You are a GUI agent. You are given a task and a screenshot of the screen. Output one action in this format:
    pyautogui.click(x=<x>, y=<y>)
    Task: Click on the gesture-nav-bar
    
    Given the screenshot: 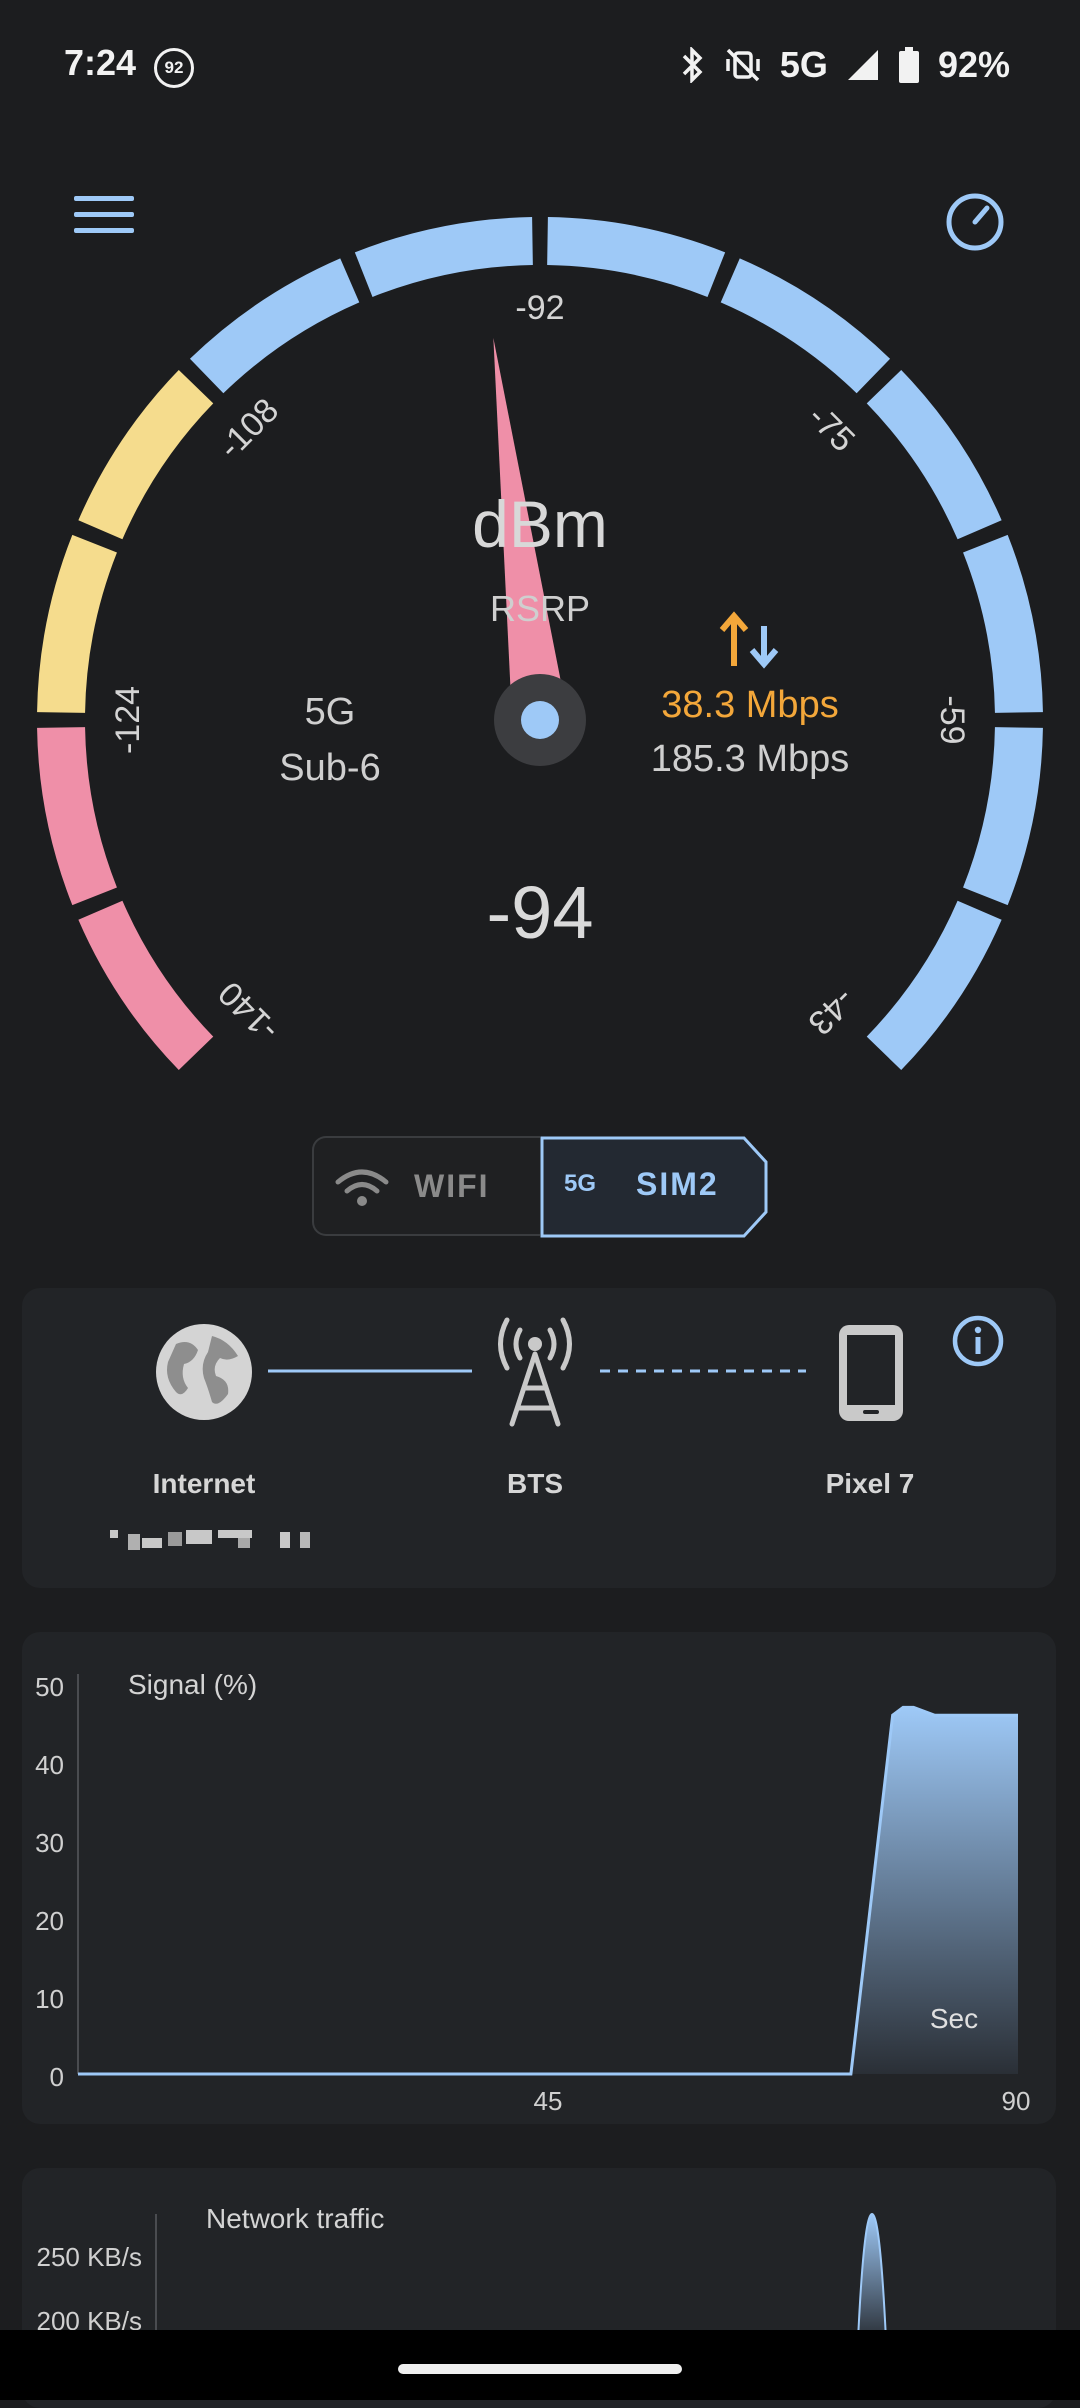 What is the action you would take?
    pyautogui.click(x=540, y=2369)
    